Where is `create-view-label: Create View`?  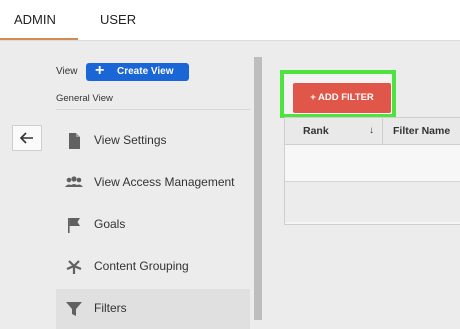 create-view-label: Create View is located at coordinates (145, 71).